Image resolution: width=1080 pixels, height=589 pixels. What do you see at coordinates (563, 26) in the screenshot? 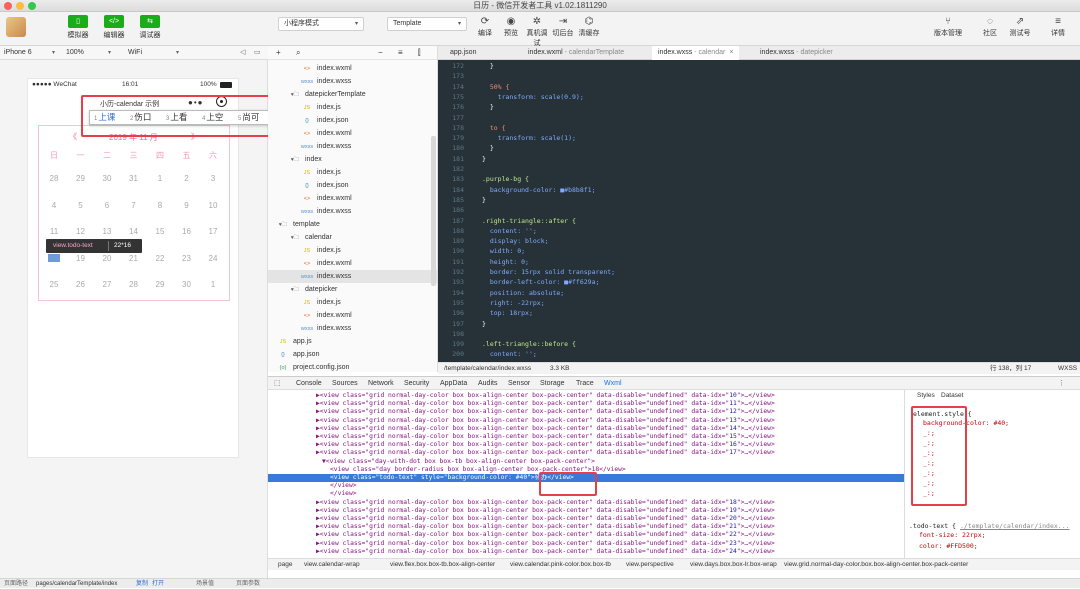
I see `toolbar-button-switch: ⇥ 切后台` at bounding box center [563, 26].